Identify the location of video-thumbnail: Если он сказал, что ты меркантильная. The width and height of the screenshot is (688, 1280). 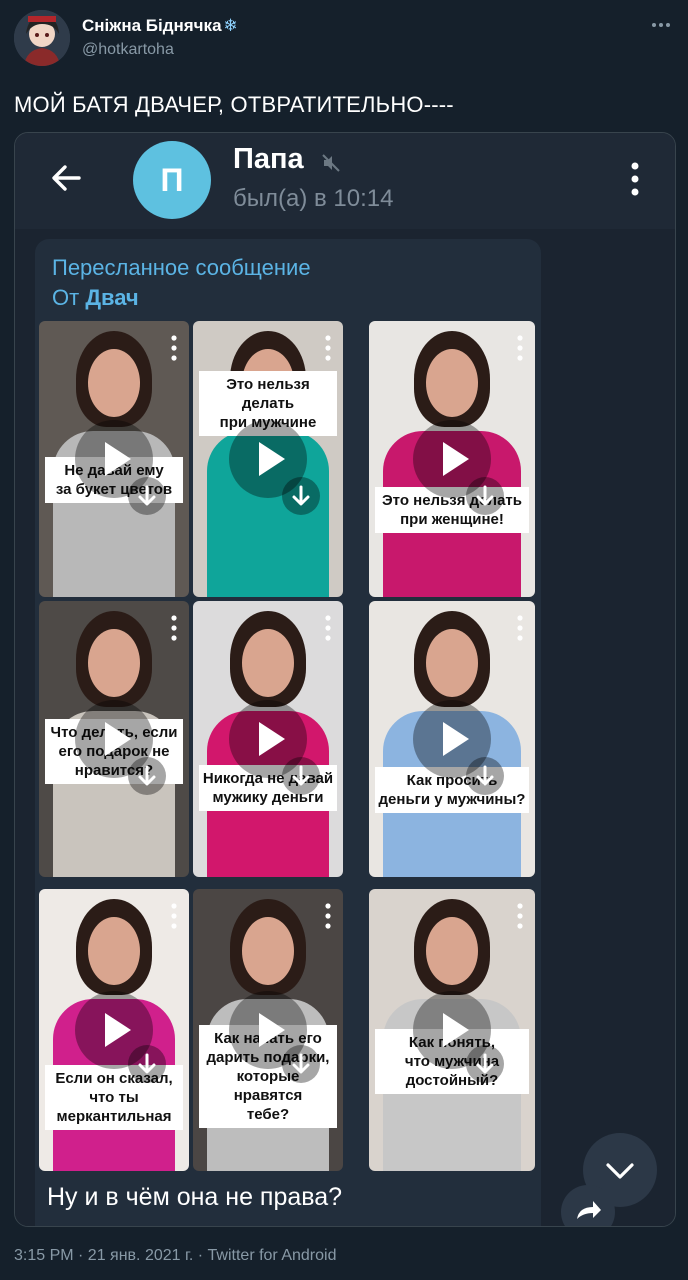
(114, 1030).